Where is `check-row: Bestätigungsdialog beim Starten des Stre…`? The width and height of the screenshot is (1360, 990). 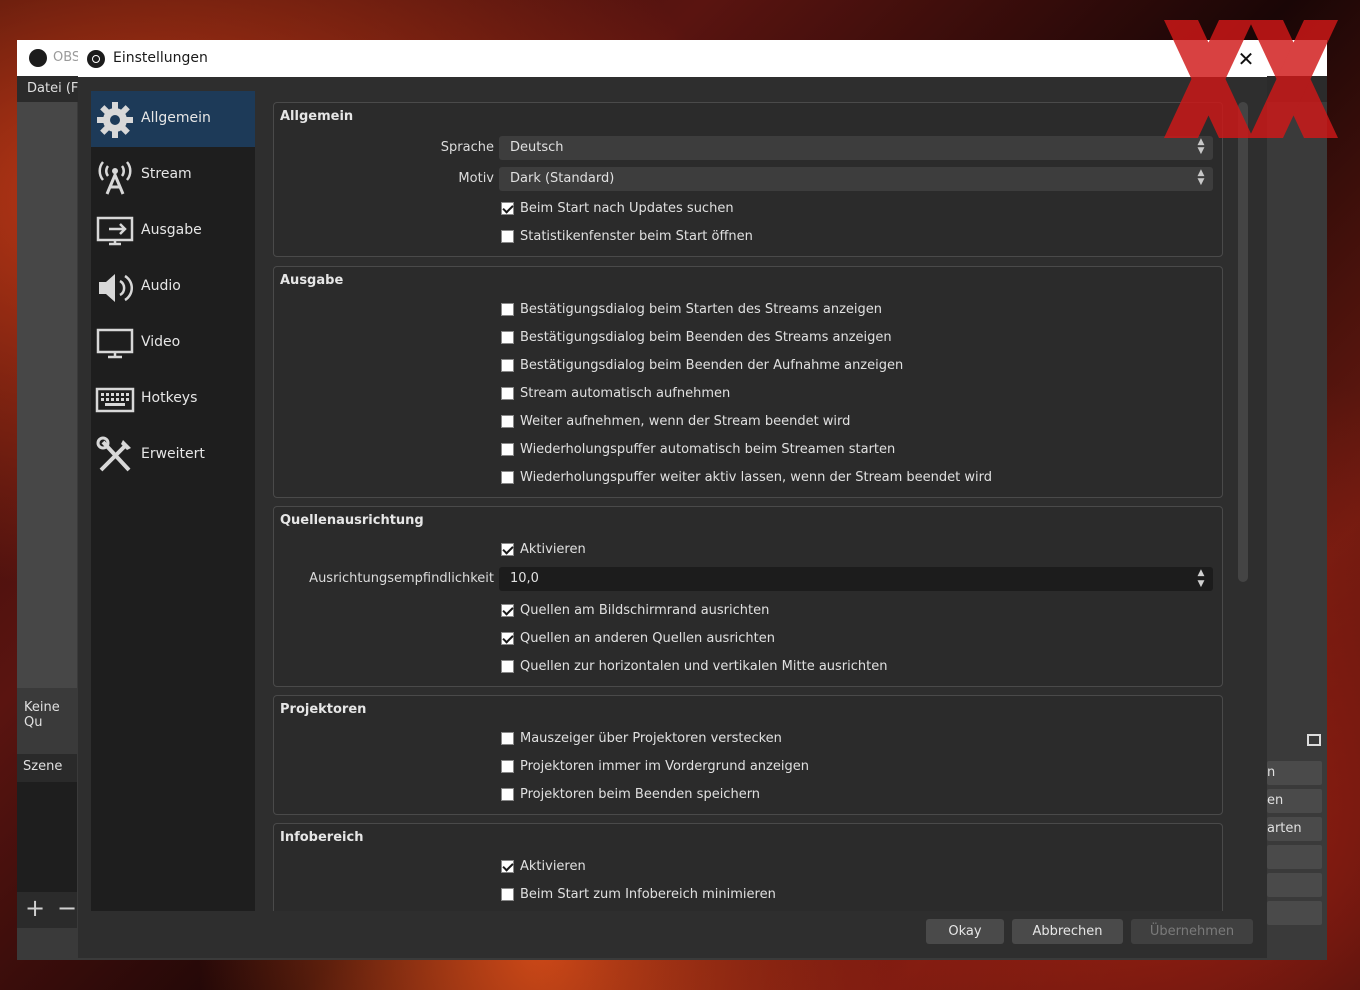
check-row: Bestätigungsdialog beim Starten des Stre… is located at coordinates (749, 311).